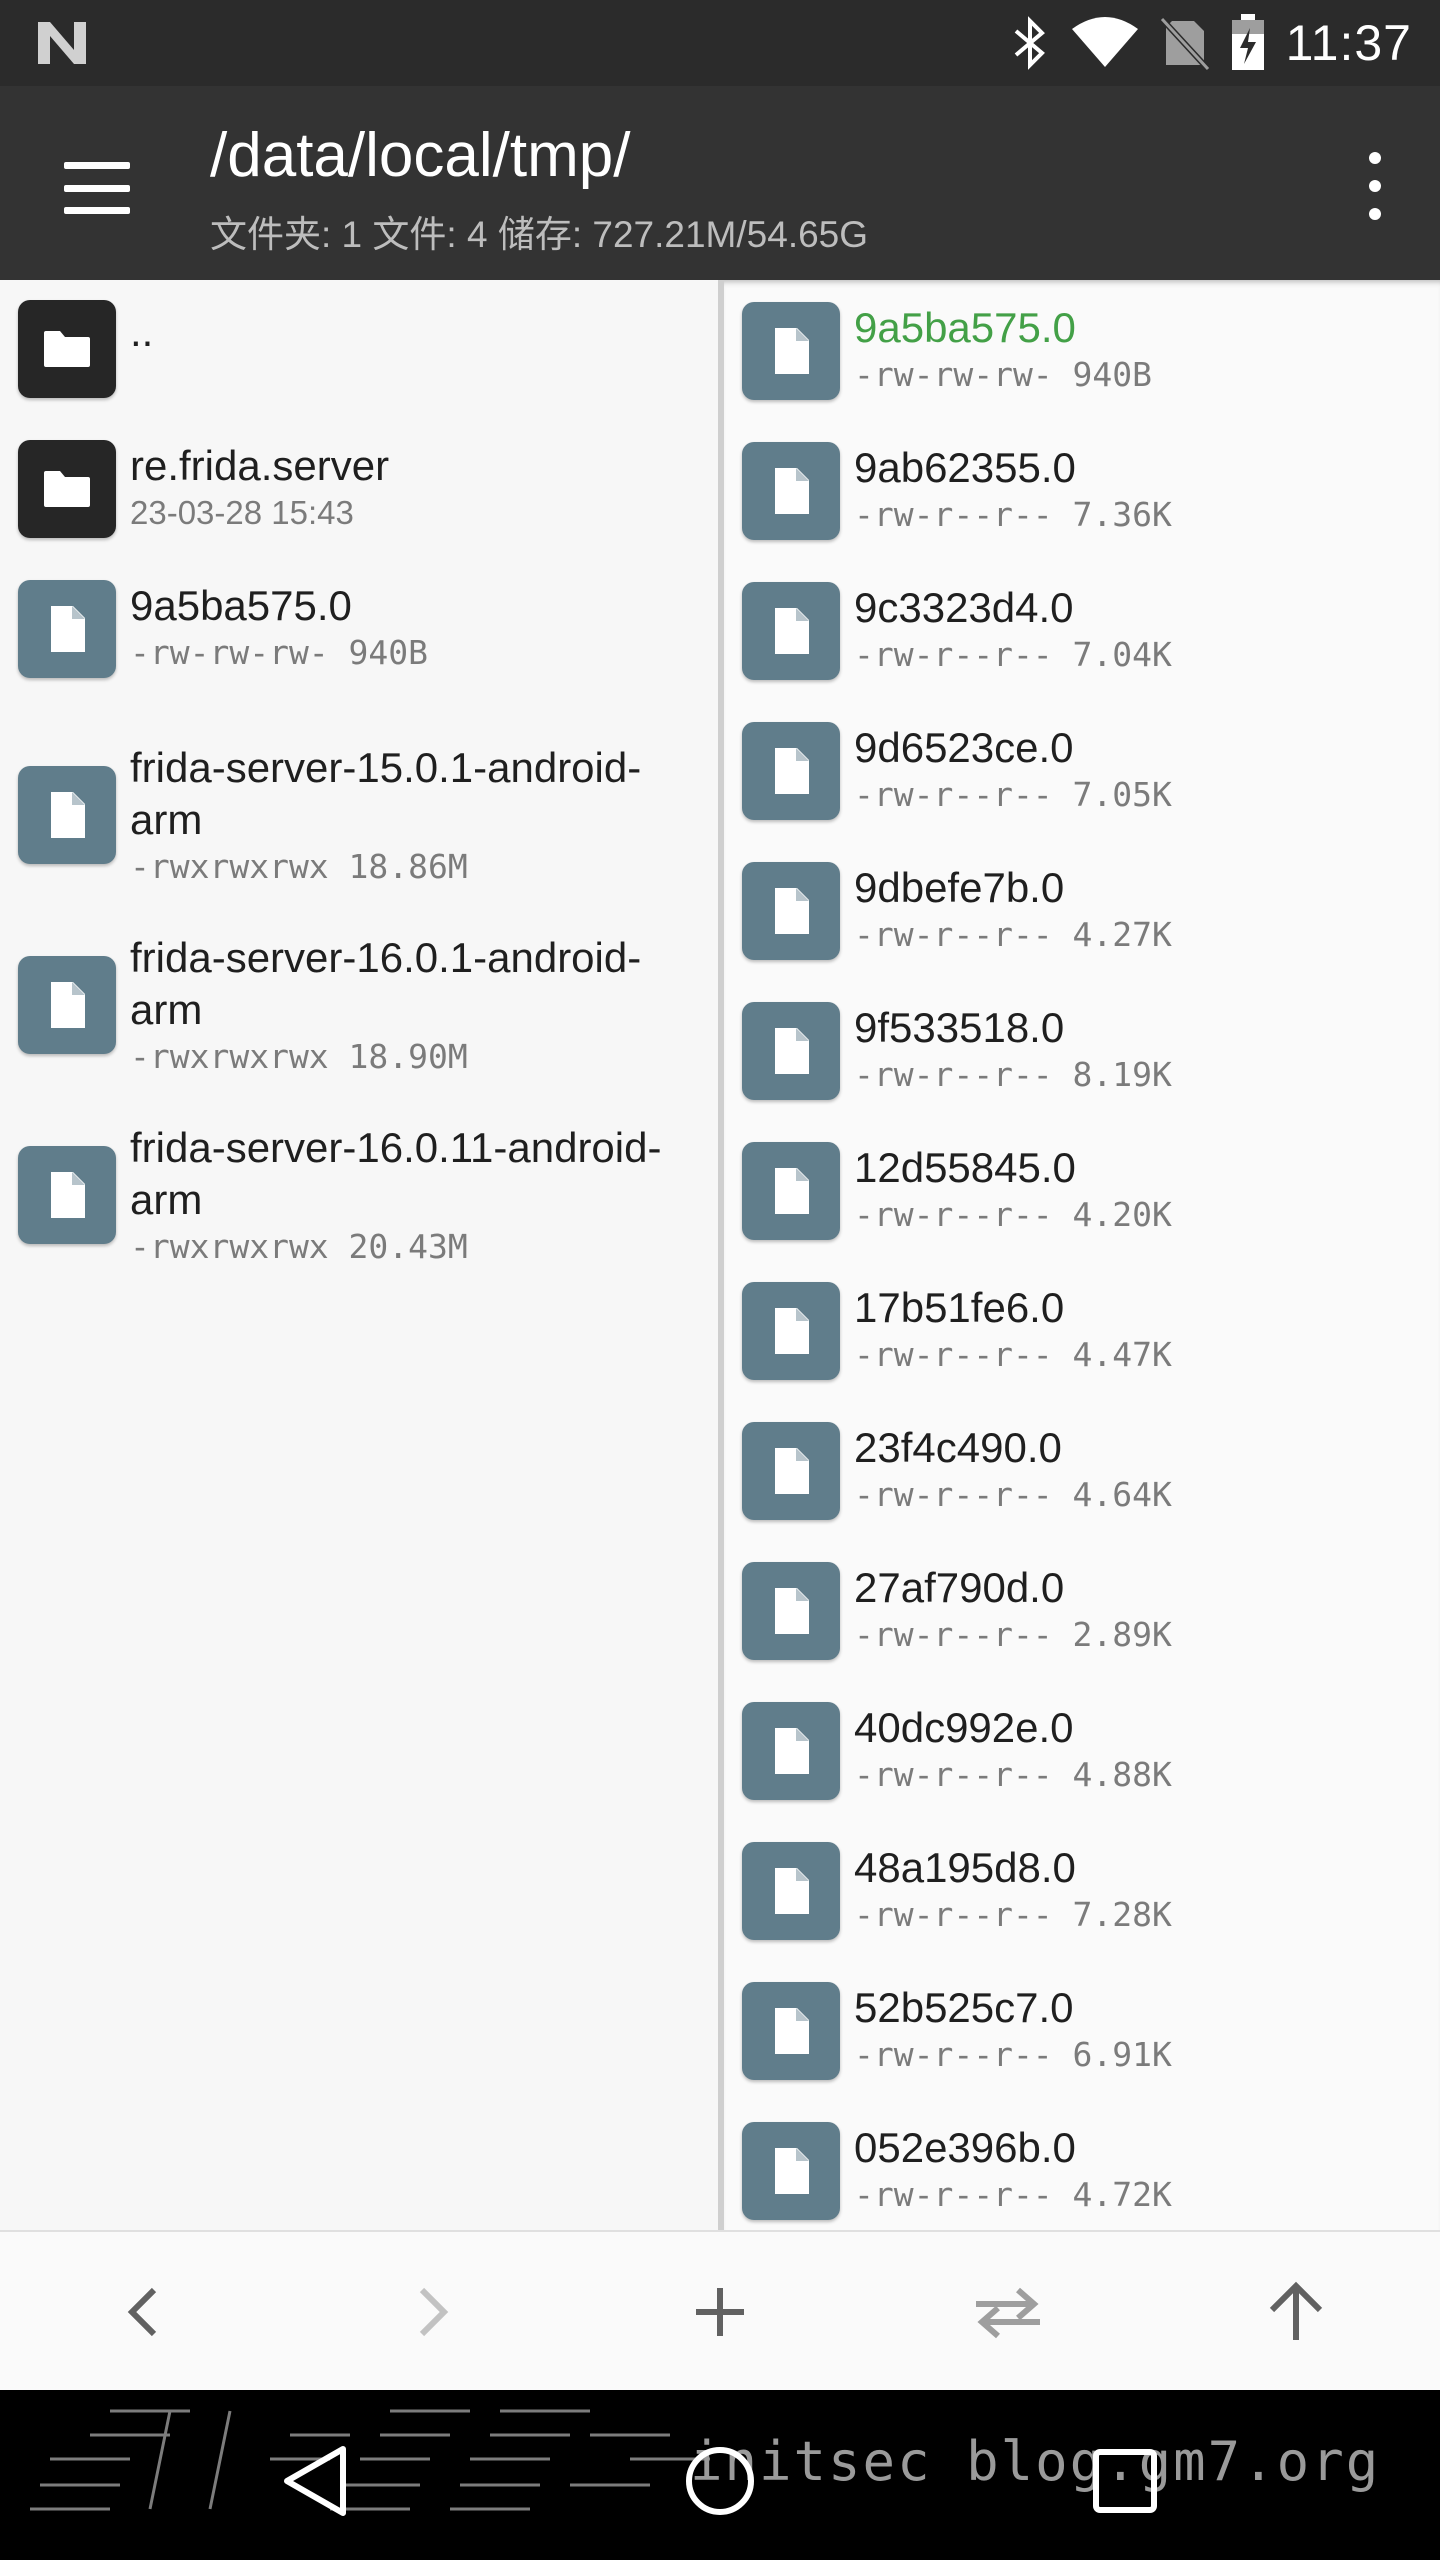  I want to click on add-icon, so click(720, 2312).